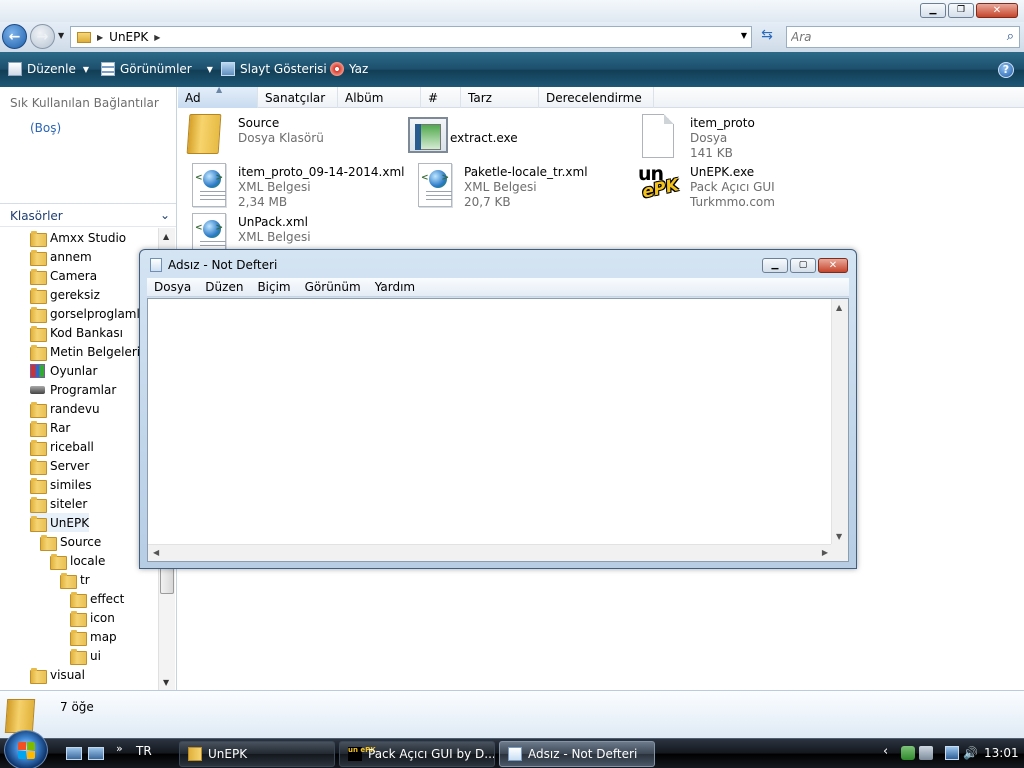 The width and height of the screenshot is (1024, 768). Describe the element at coordinates (364, 98) in the screenshot. I see `column-header-label: Albüm` at that location.